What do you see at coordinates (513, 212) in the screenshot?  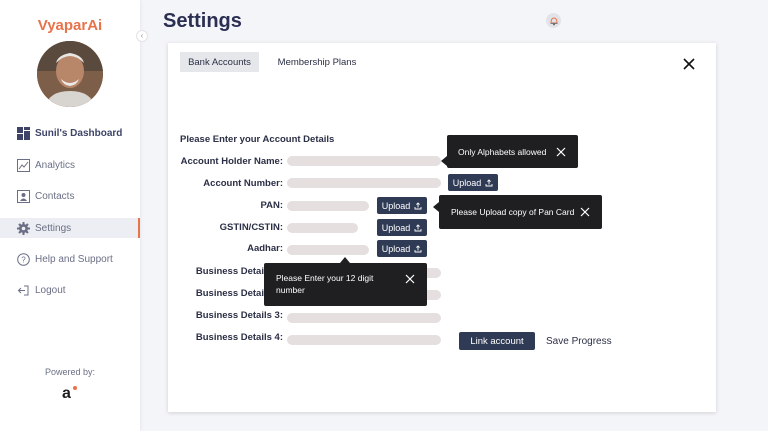 I see `tooltip-text: Please Upload copy of Pan Card` at bounding box center [513, 212].